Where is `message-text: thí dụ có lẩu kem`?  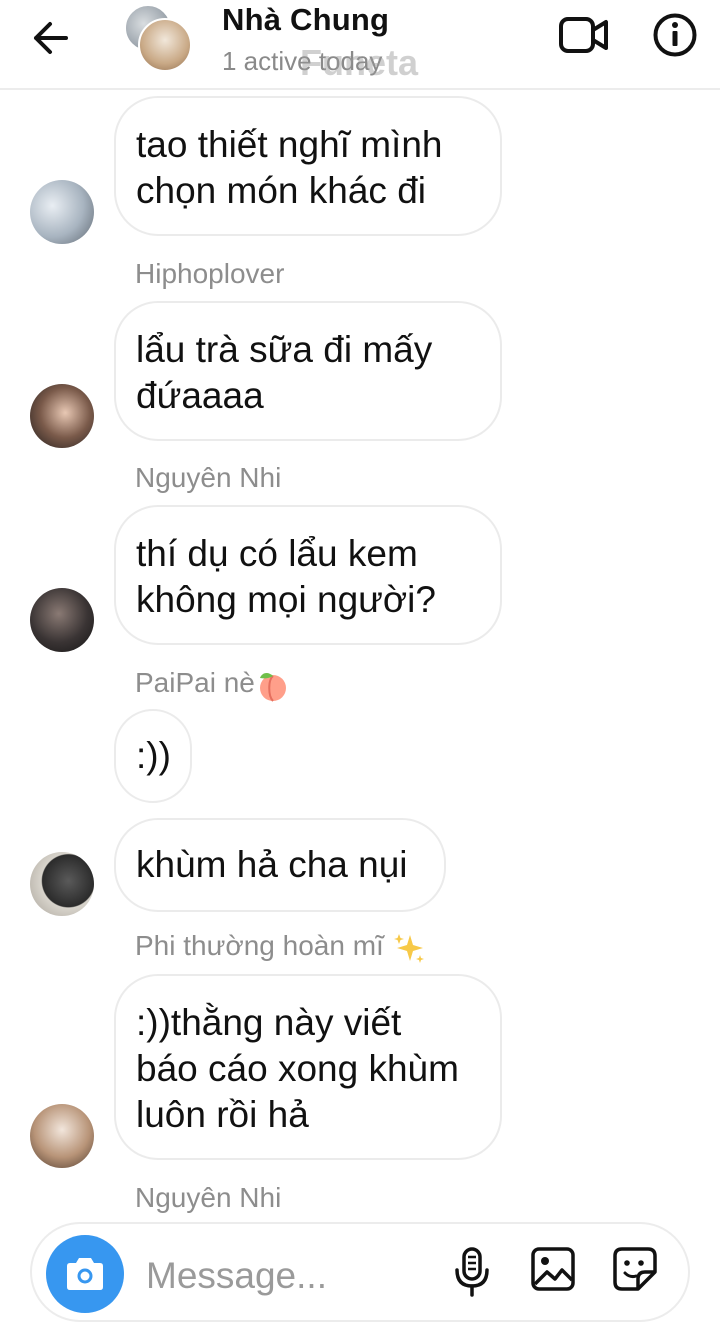 message-text: thí dụ có lẩu kem is located at coordinates (277, 553).